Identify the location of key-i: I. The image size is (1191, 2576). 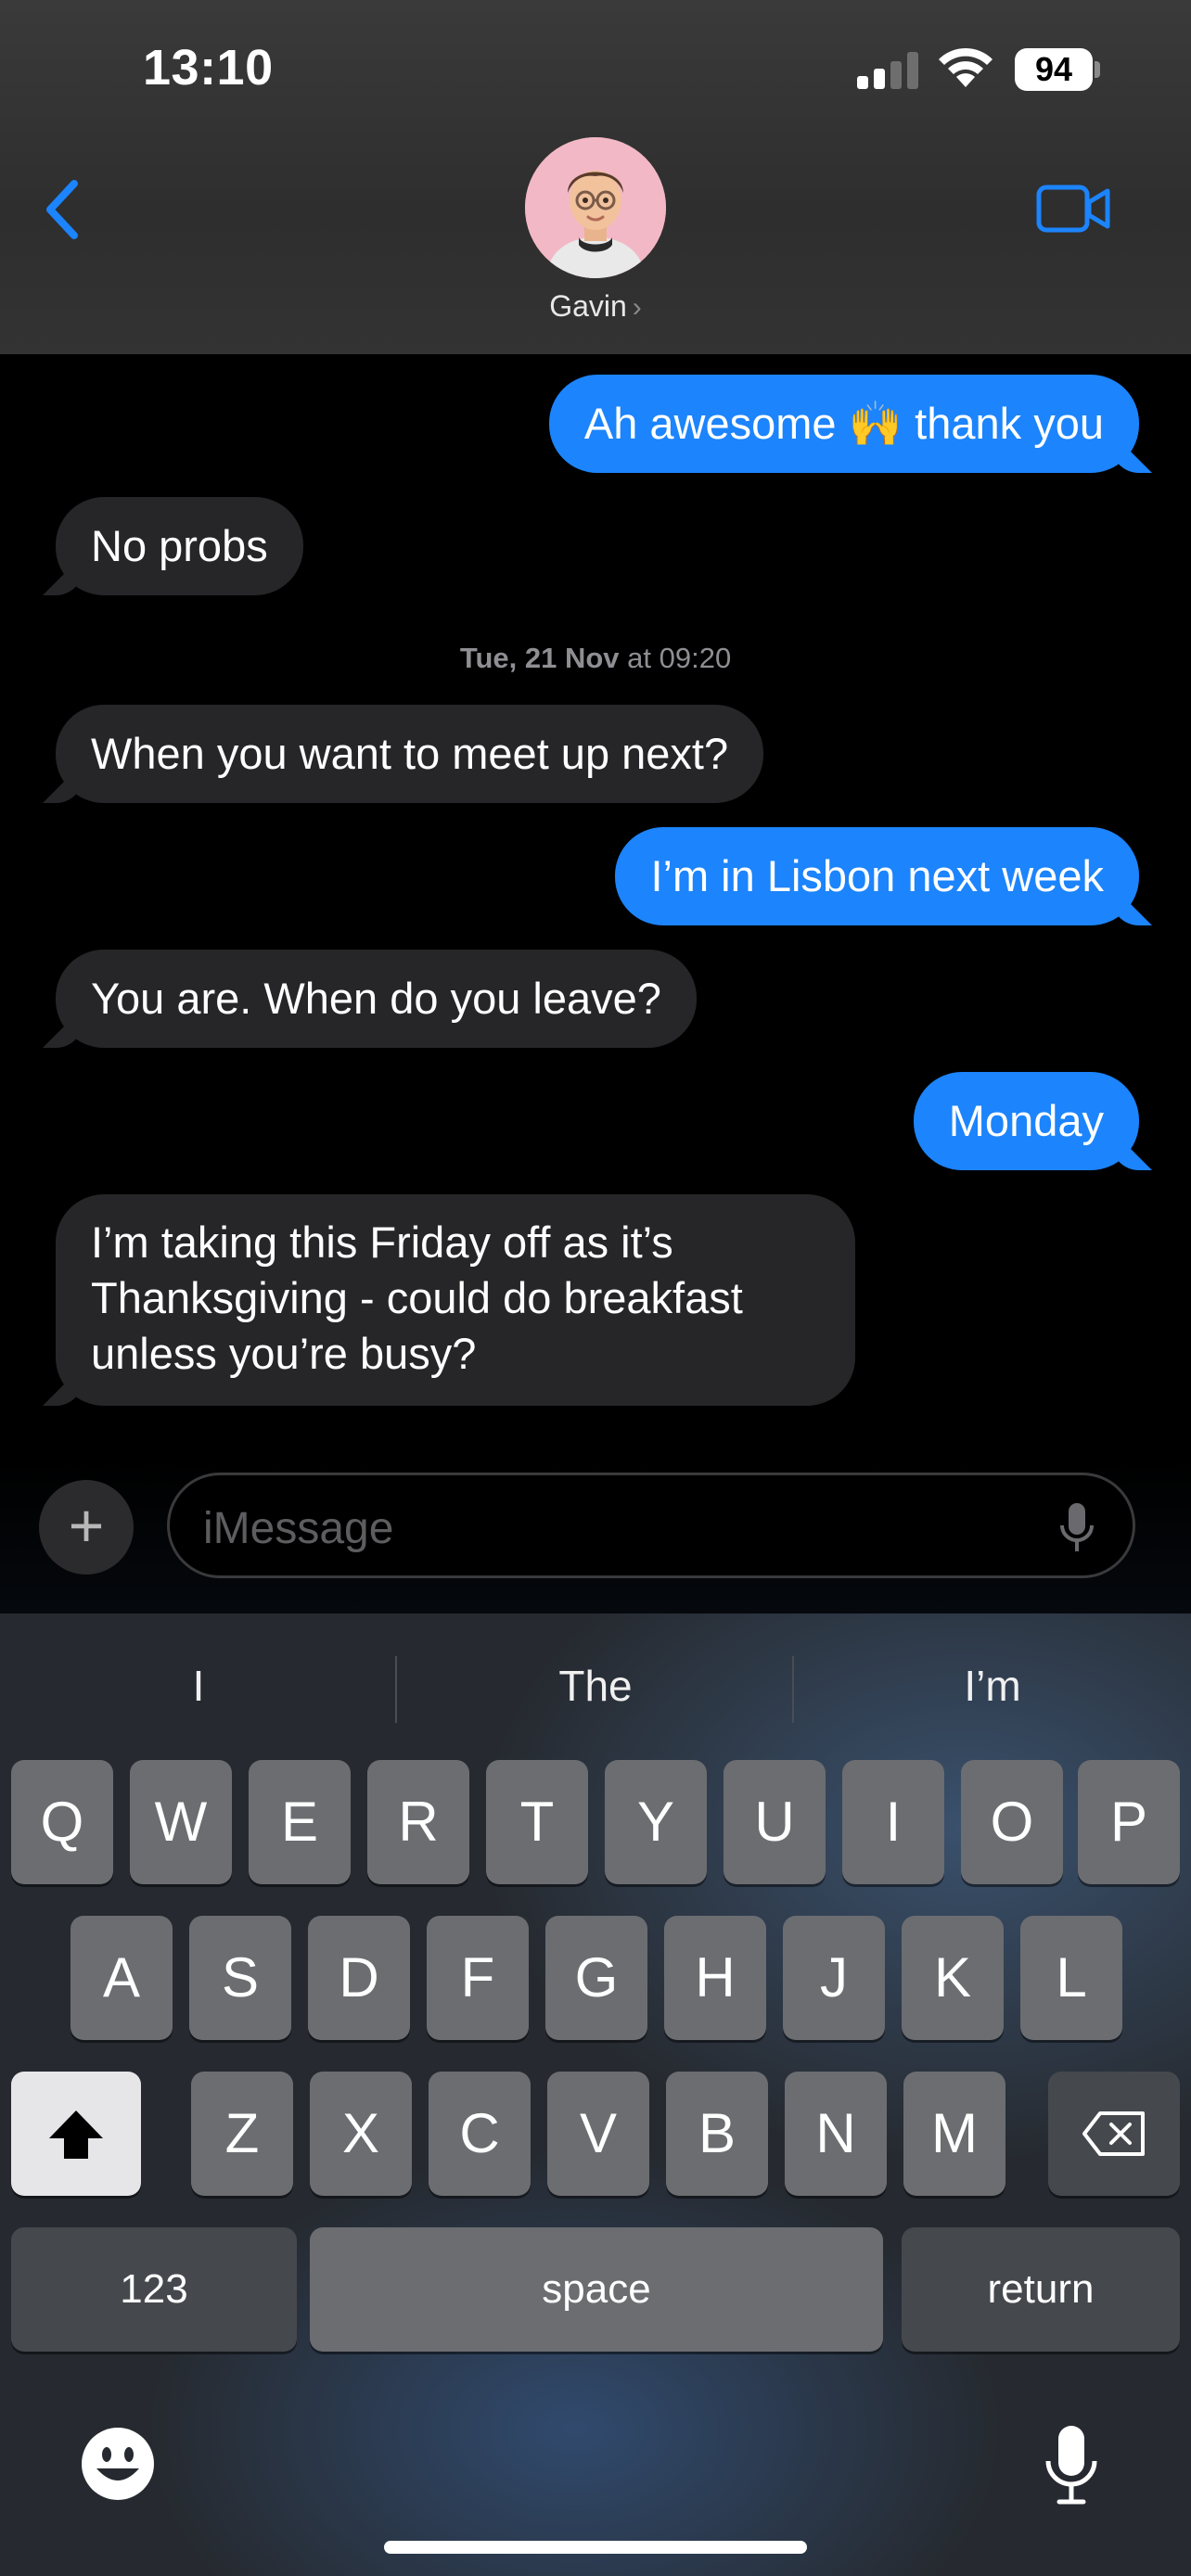
(893, 1822).